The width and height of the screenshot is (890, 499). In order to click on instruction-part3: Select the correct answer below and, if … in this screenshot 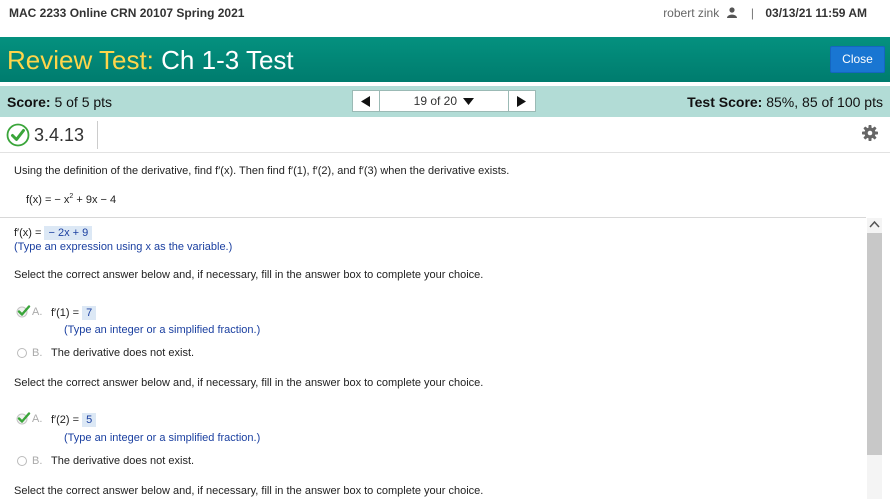, I will do `click(249, 383)`.